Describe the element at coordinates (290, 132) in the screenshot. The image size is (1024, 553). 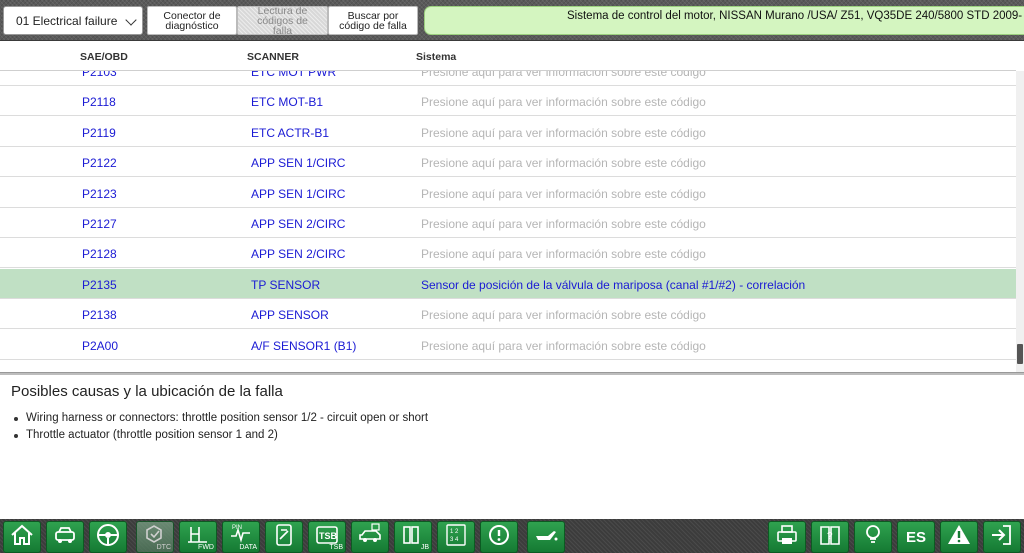
I see `scanner-name-cell: ETC ACTR-B1` at that location.